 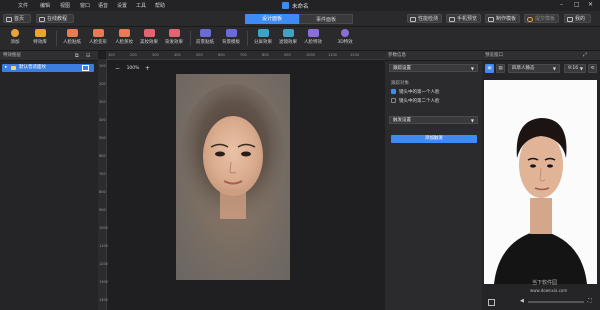 I want to click on expand-arrow-icon: ▸, so click(x=6, y=68).